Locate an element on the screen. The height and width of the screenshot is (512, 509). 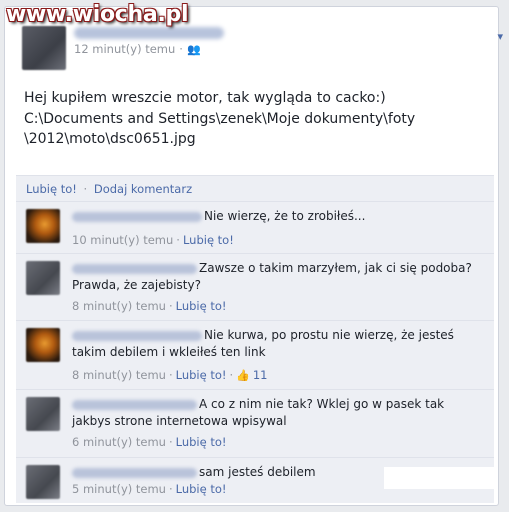
post-timestamp: 12 minut(y) temu is located at coordinates (124, 49).